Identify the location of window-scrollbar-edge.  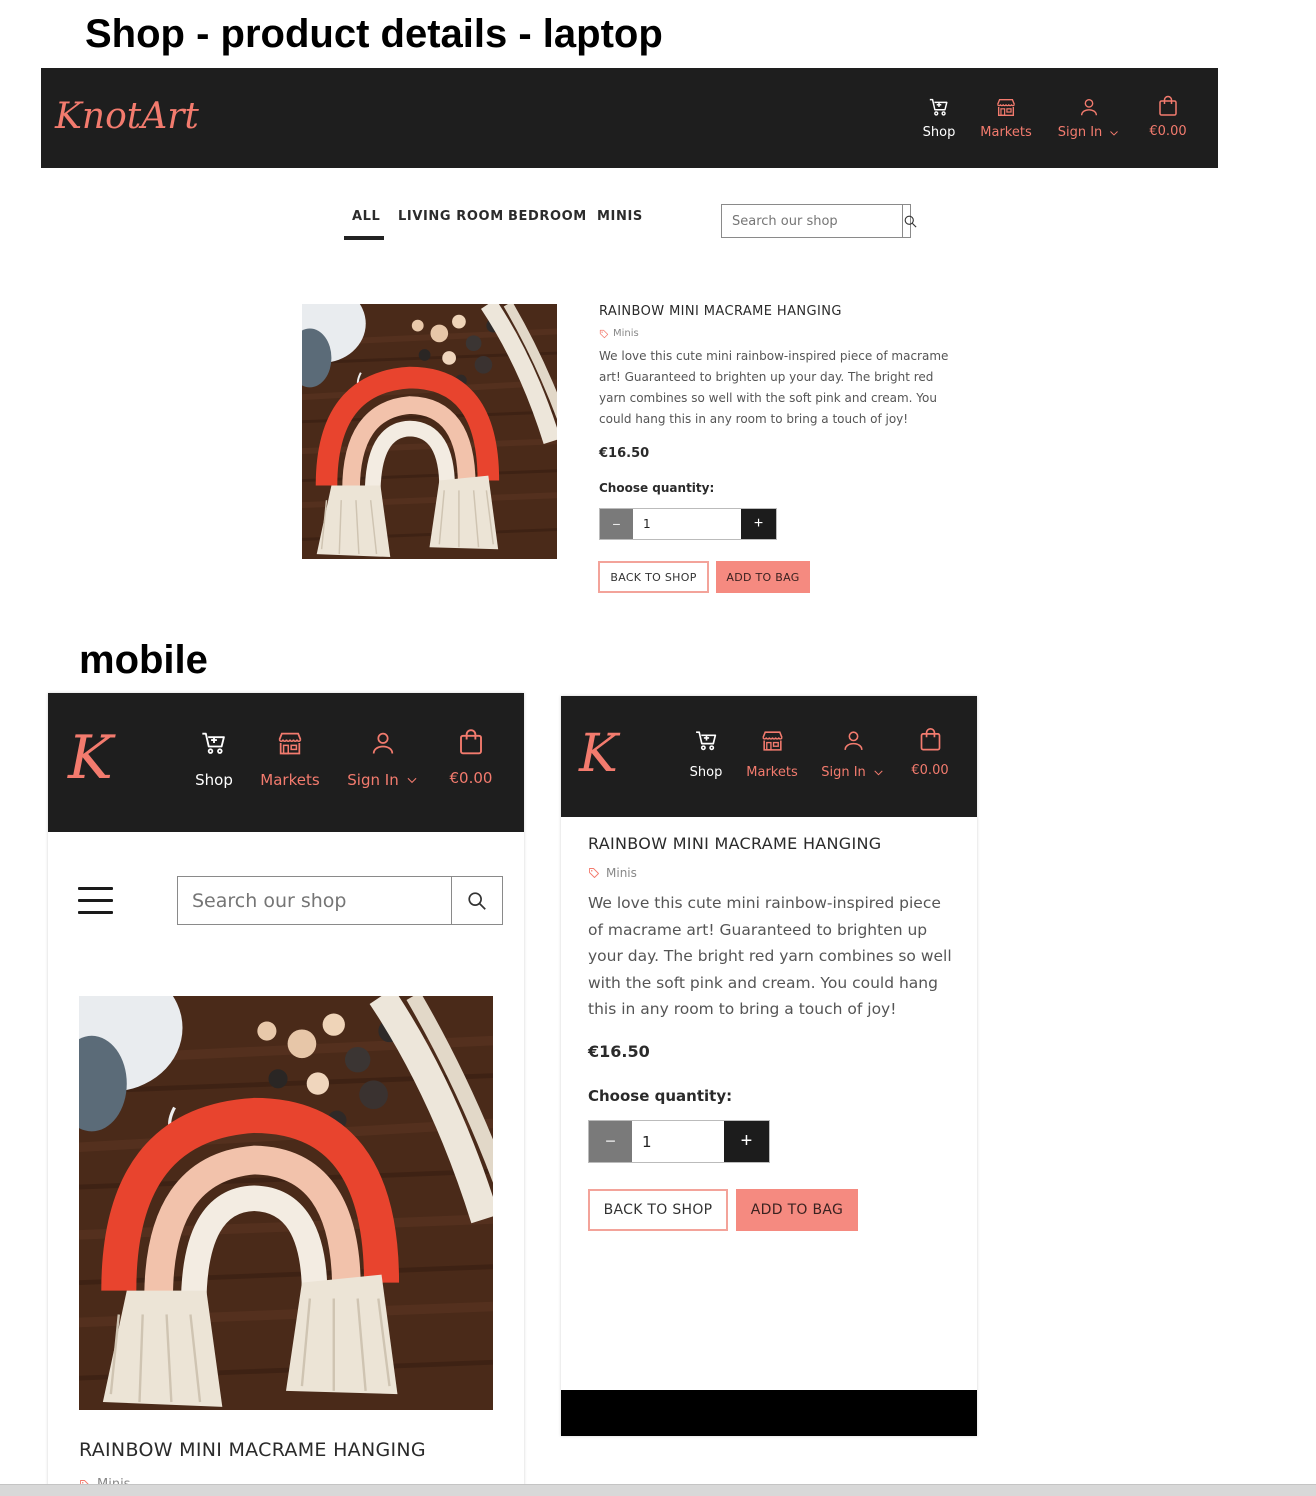
(658, 1490).